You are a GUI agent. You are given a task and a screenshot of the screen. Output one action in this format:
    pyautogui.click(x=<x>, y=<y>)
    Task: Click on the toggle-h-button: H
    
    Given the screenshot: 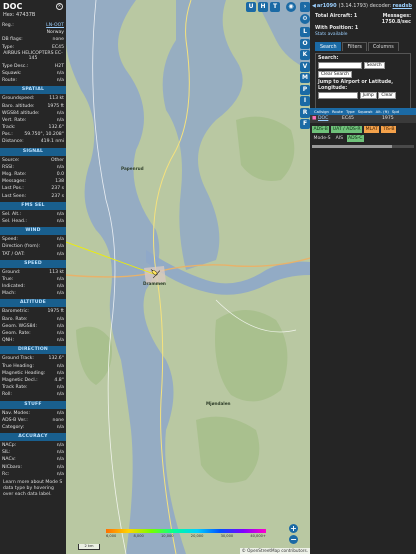 What is the action you would take?
    pyautogui.click(x=263, y=7)
    